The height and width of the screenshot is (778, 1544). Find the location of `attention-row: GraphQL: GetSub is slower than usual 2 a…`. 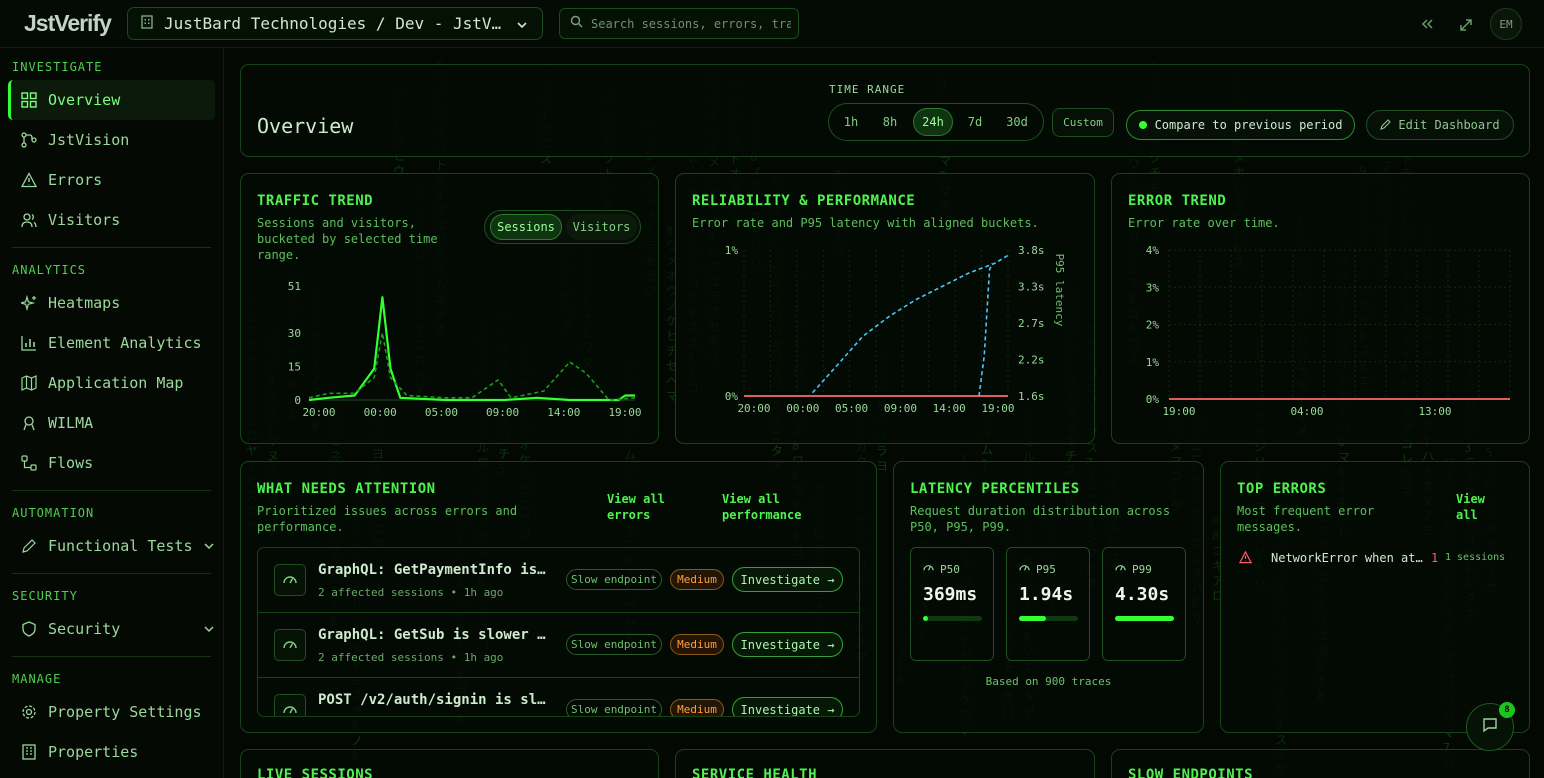

attention-row: GraphQL: GetSub is slower than usual 2 a… is located at coordinates (558, 645).